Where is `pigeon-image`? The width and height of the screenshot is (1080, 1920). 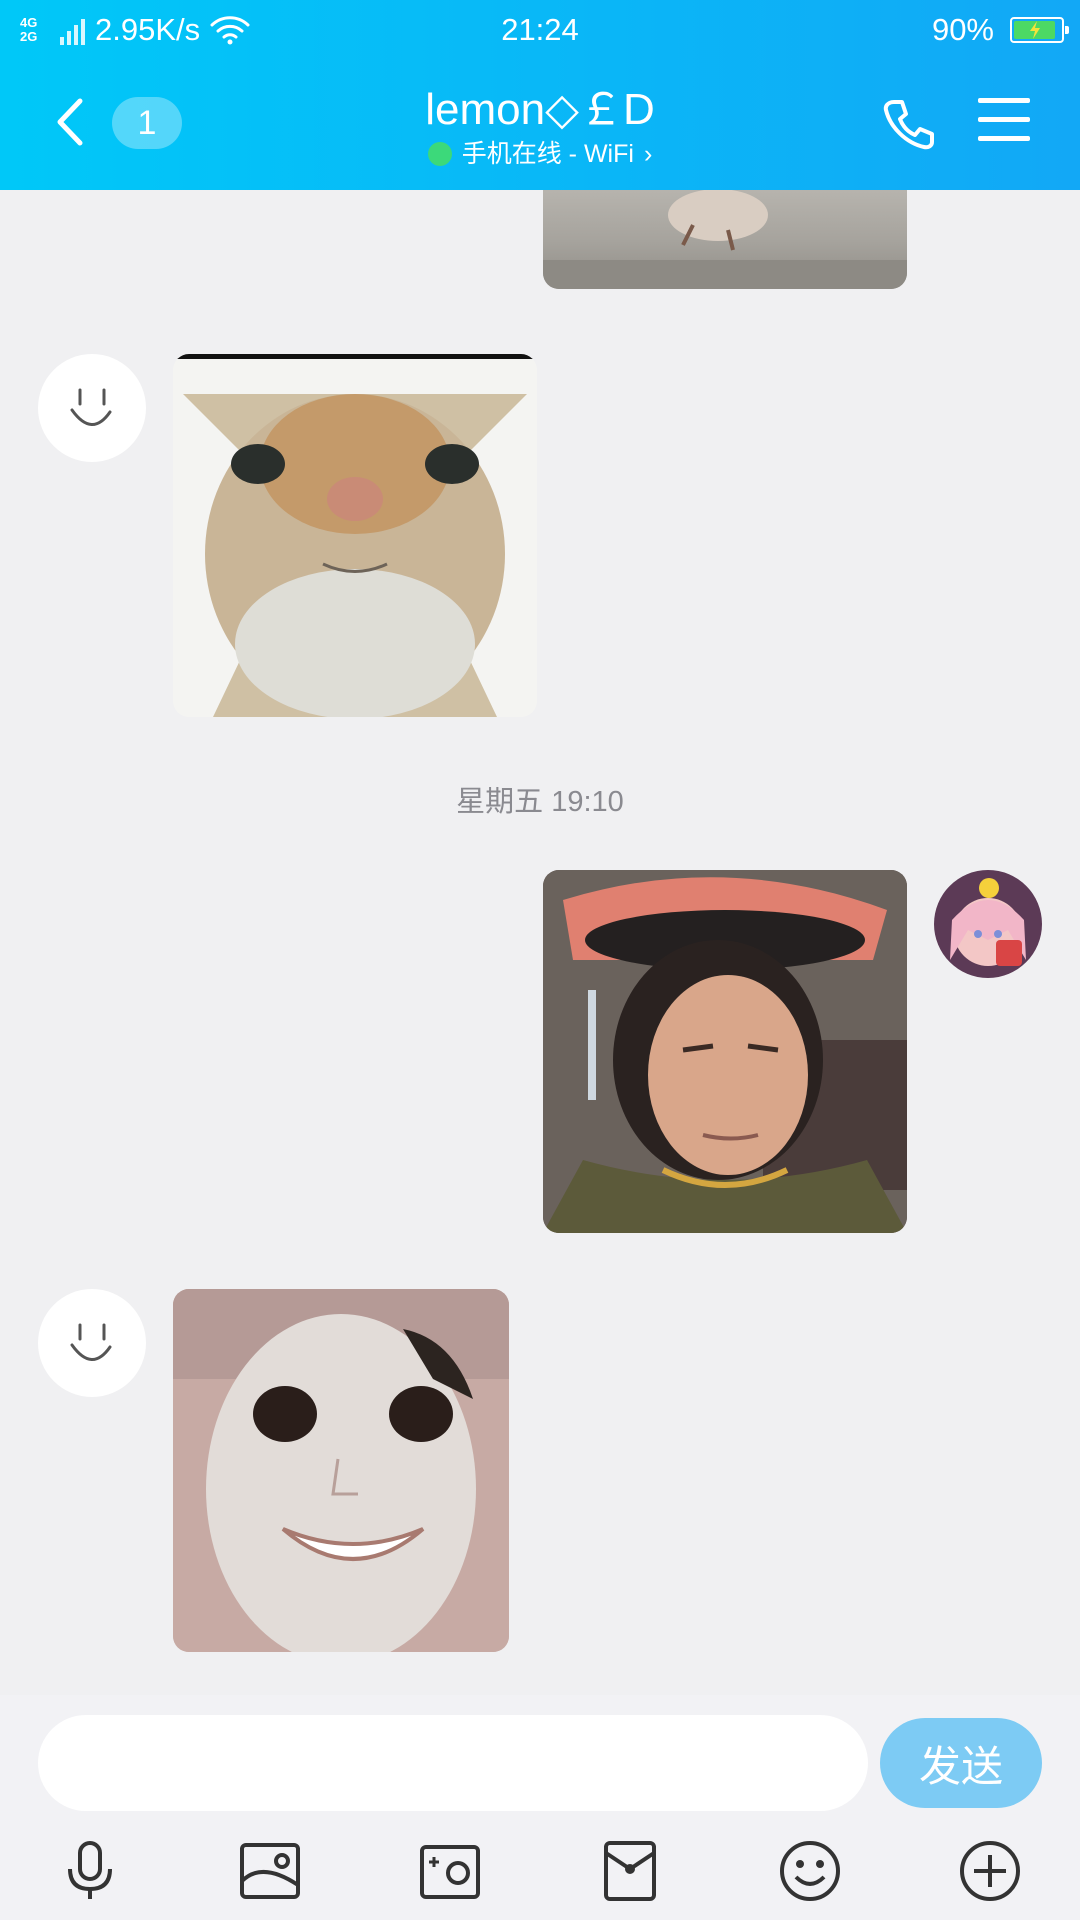 pigeon-image is located at coordinates (725, 239).